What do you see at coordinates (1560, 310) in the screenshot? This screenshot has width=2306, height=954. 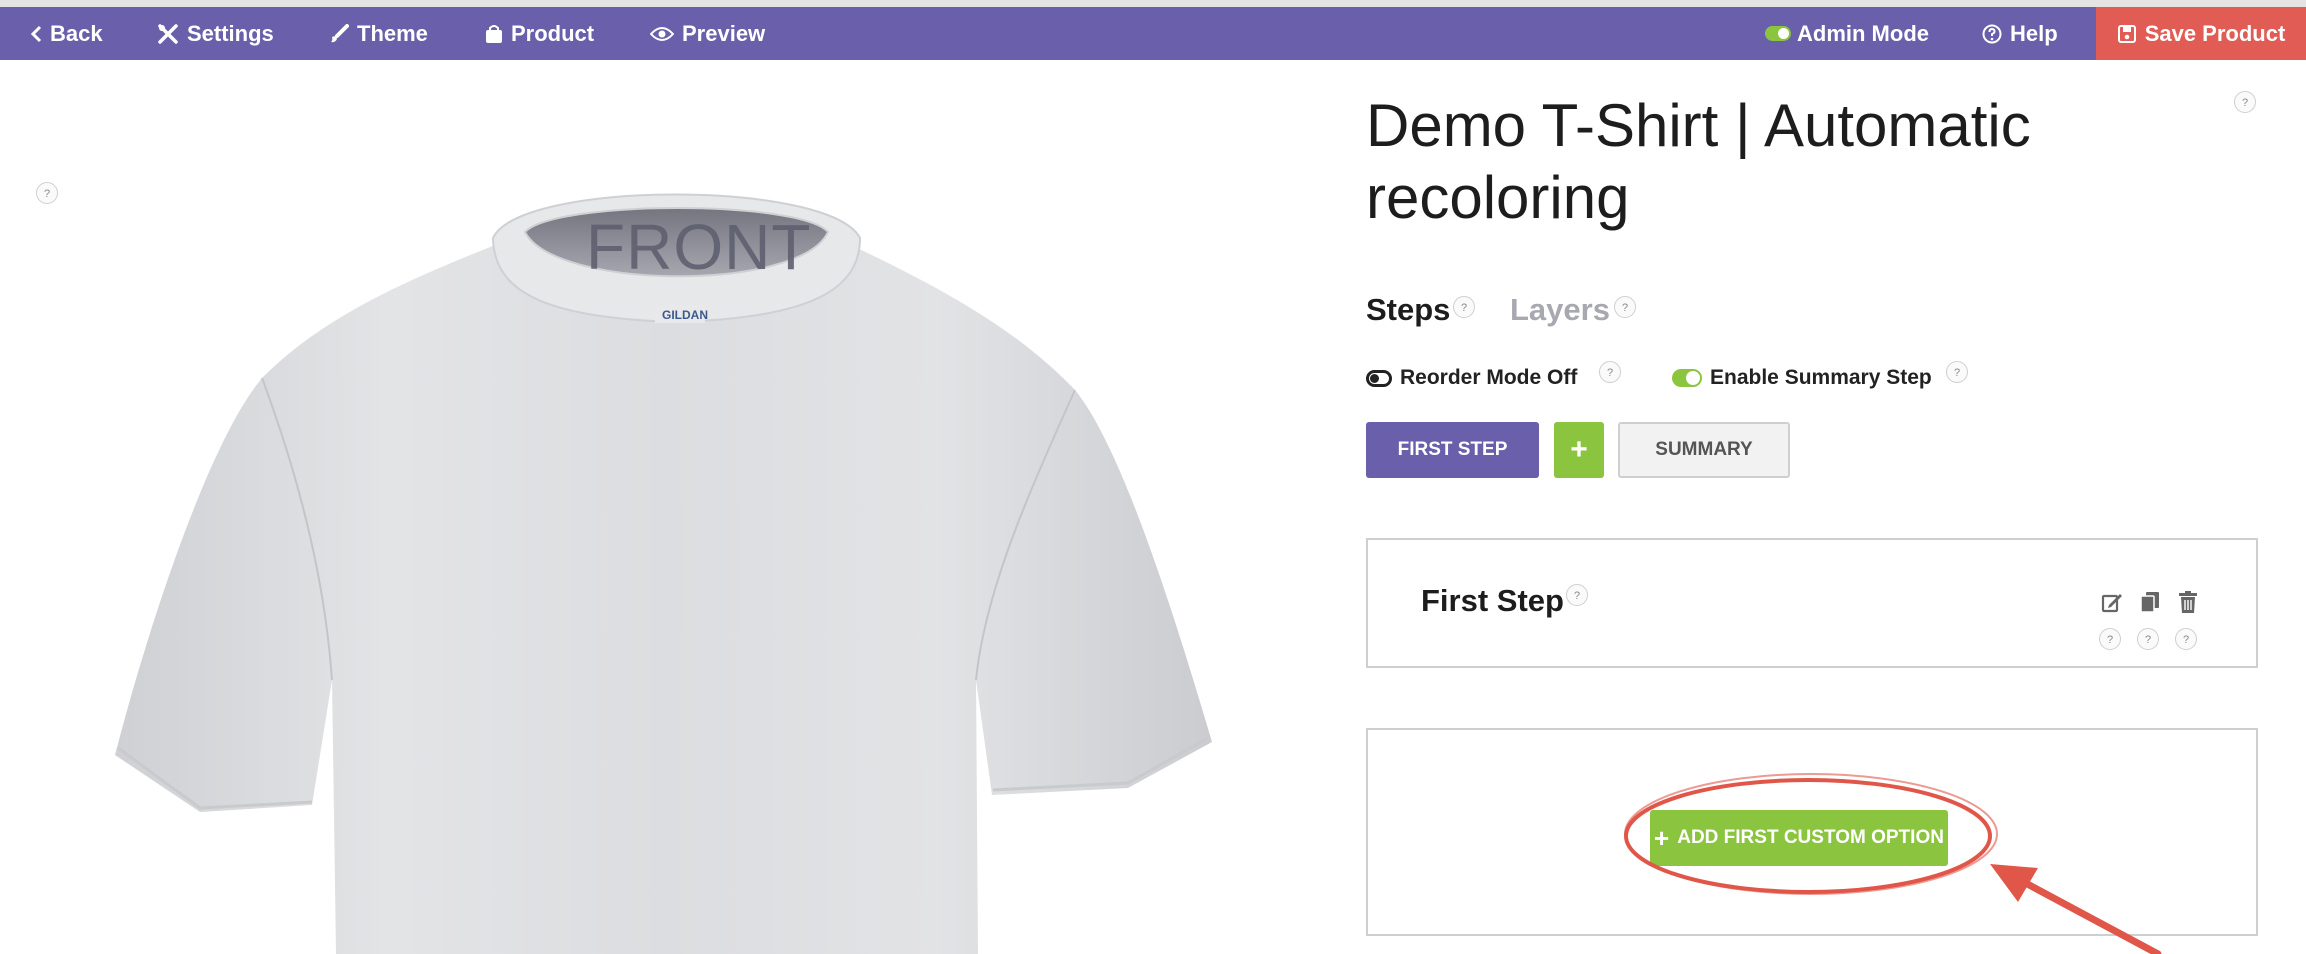 I see `tab-layers: Layers` at bounding box center [1560, 310].